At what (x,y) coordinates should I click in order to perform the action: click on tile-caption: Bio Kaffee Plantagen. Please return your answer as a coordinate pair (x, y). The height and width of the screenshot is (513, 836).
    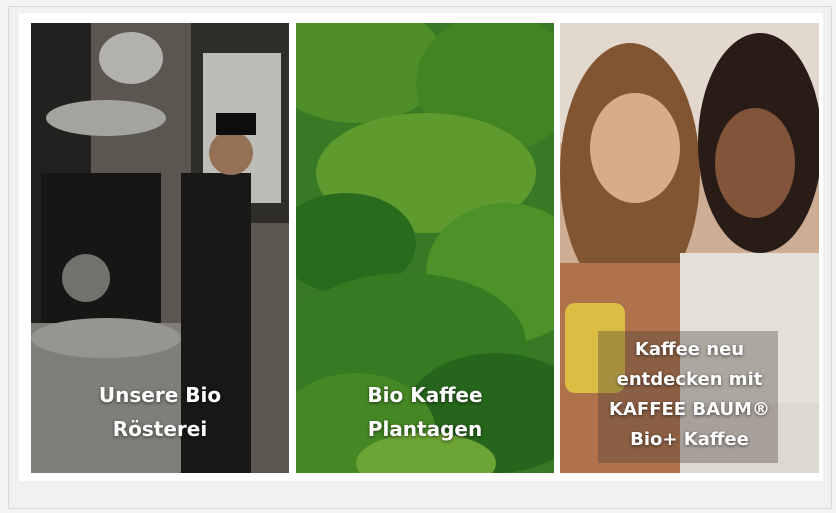
    Looking at the image, I should click on (425, 412).